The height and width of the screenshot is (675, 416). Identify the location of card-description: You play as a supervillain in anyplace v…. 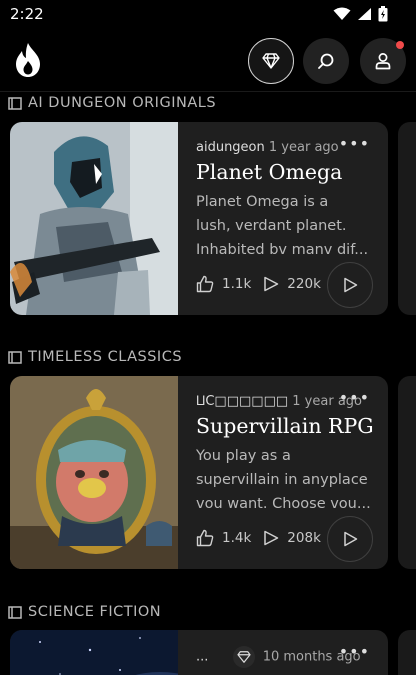
(287, 480).